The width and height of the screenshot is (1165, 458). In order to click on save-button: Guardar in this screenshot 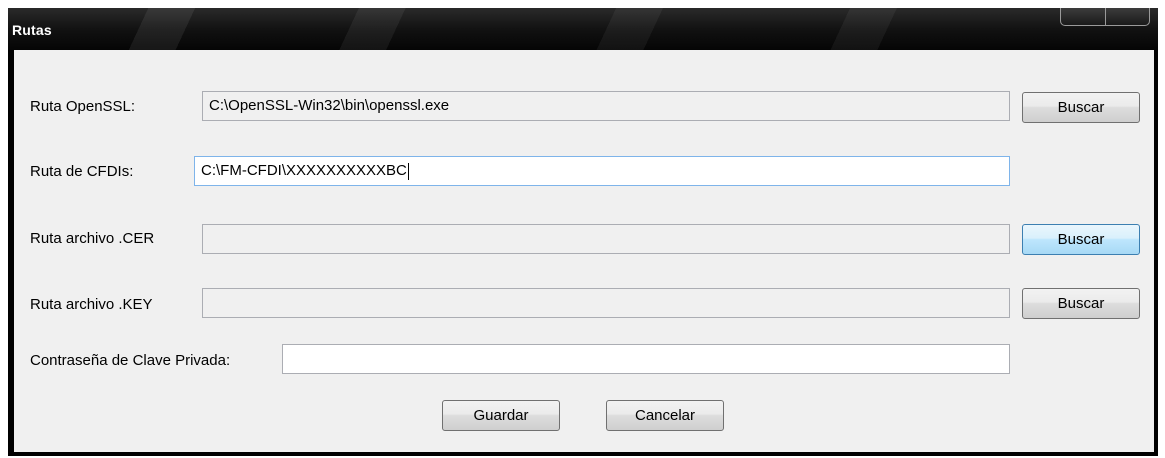, I will do `click(501, 415)`.